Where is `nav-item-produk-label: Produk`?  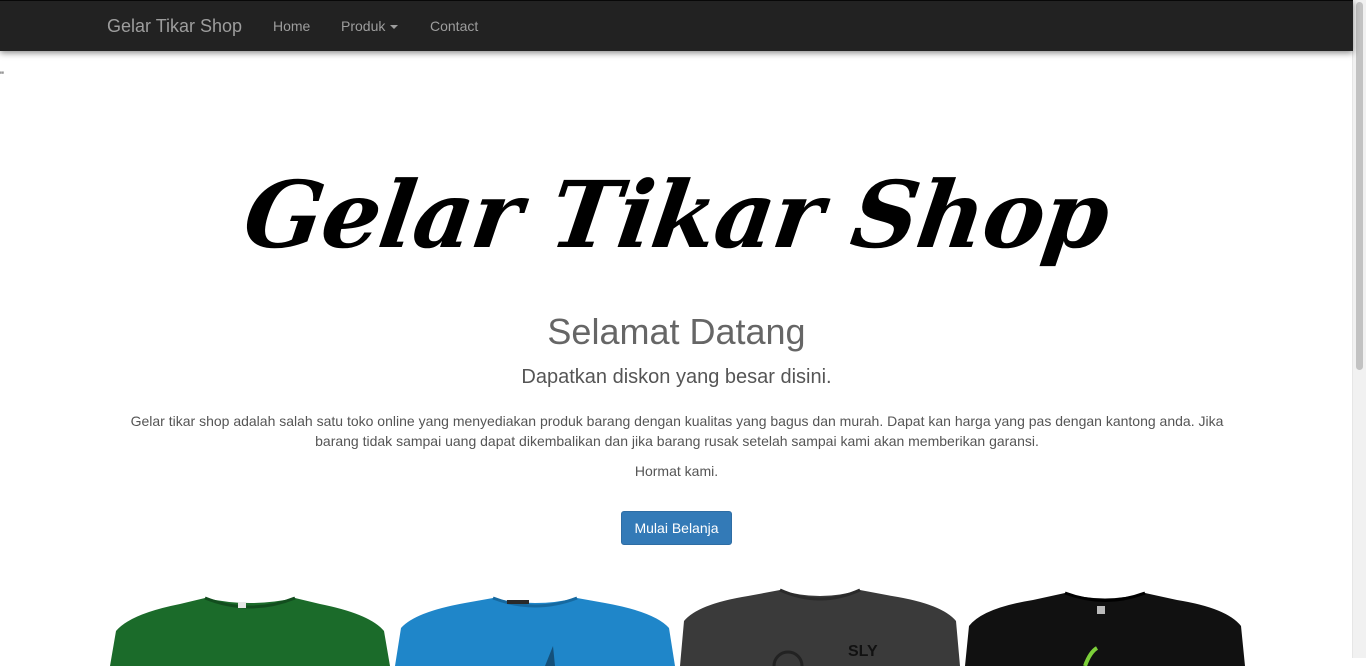 nav-item-produk-label: Produk is located at coordinates (363, 26).